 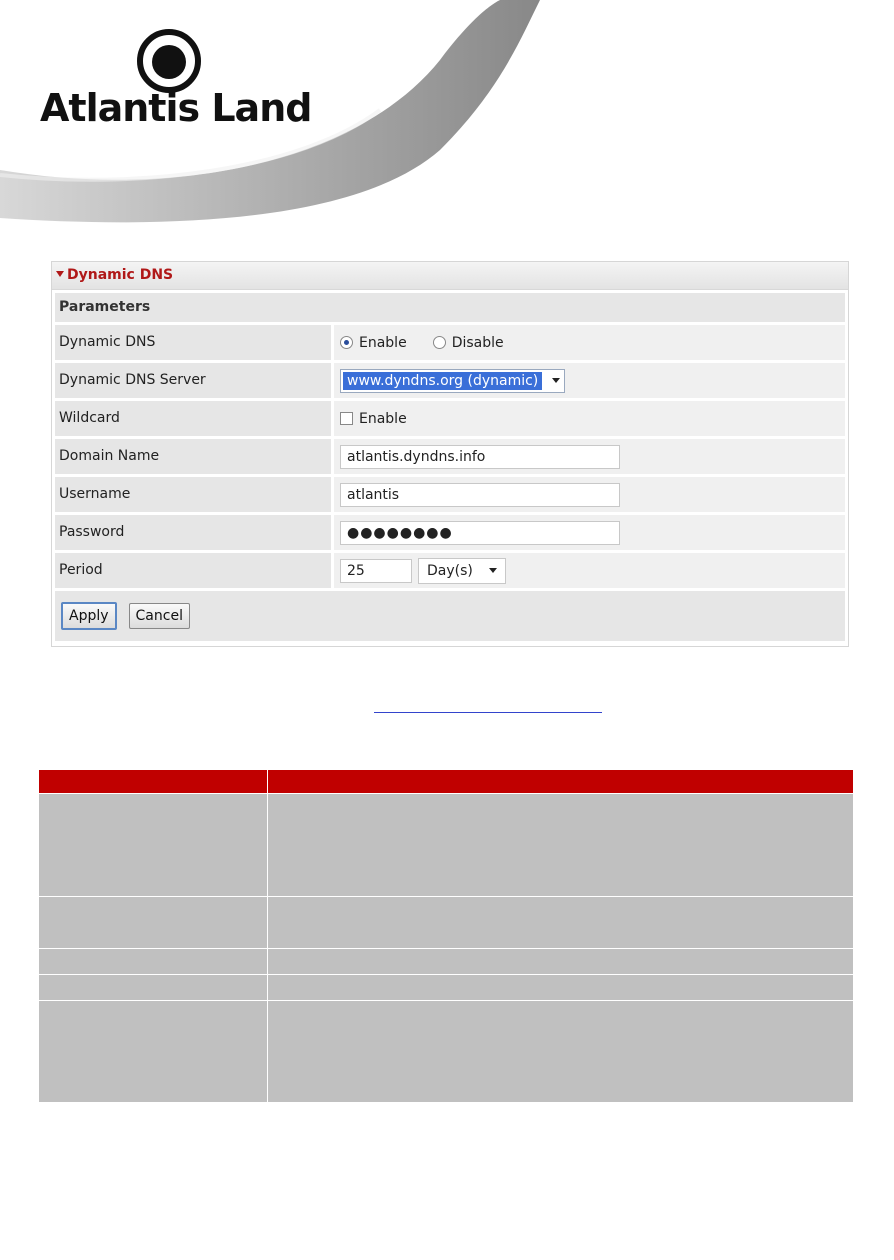 What do you see at coordinates (193, 570) in the screenshot?
I see `label-period: Period` at bounding box center [193, 570].